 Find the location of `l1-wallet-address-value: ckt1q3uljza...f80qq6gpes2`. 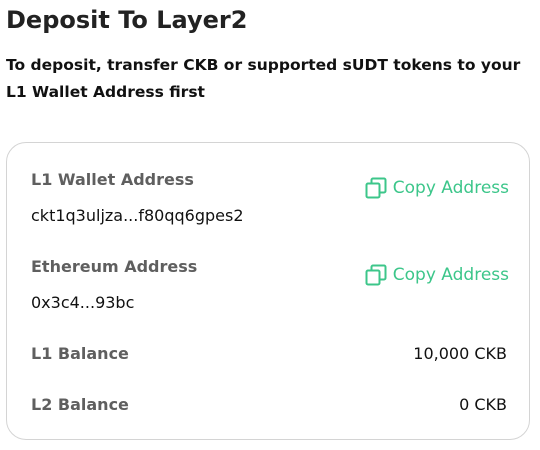

l1-wallet-address-value: ckt1q3uljza...f80qq6gpes2 is located at coordinates (137, 215).